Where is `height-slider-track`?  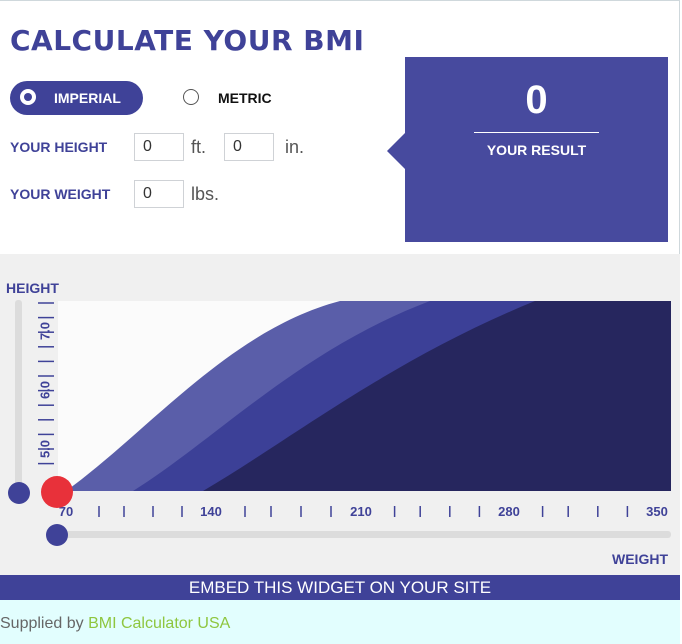 height-slider-track is located at coordinates (18, 397).